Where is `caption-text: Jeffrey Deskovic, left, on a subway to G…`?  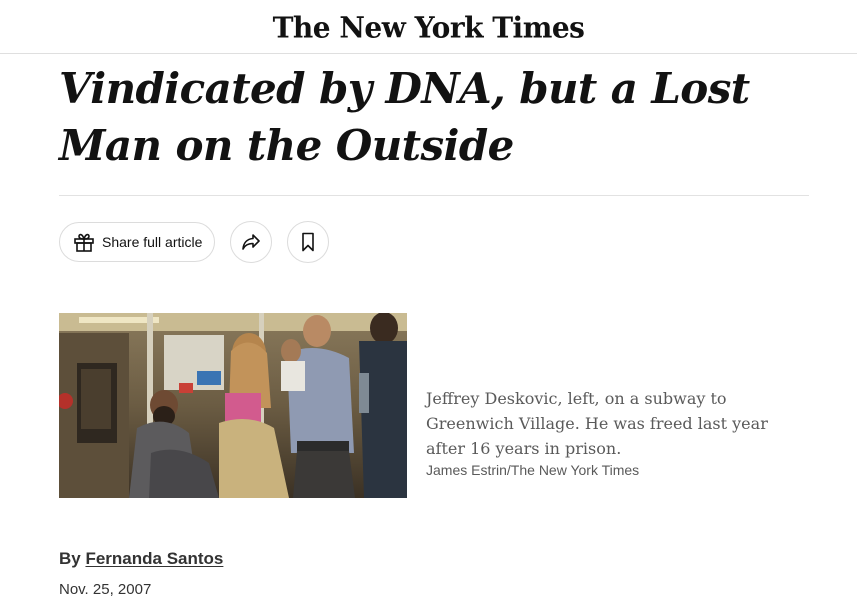
caption-text: Jeffrey Deskovic, left, on a subway to G… is located at coordinates (597, 423).